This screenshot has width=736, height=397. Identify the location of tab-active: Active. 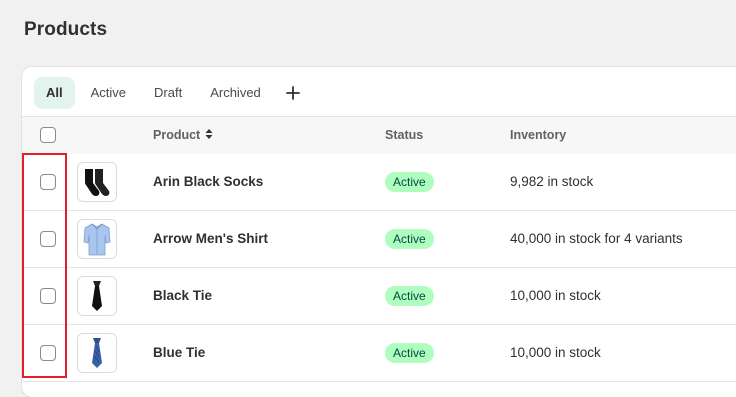
(108, 93).